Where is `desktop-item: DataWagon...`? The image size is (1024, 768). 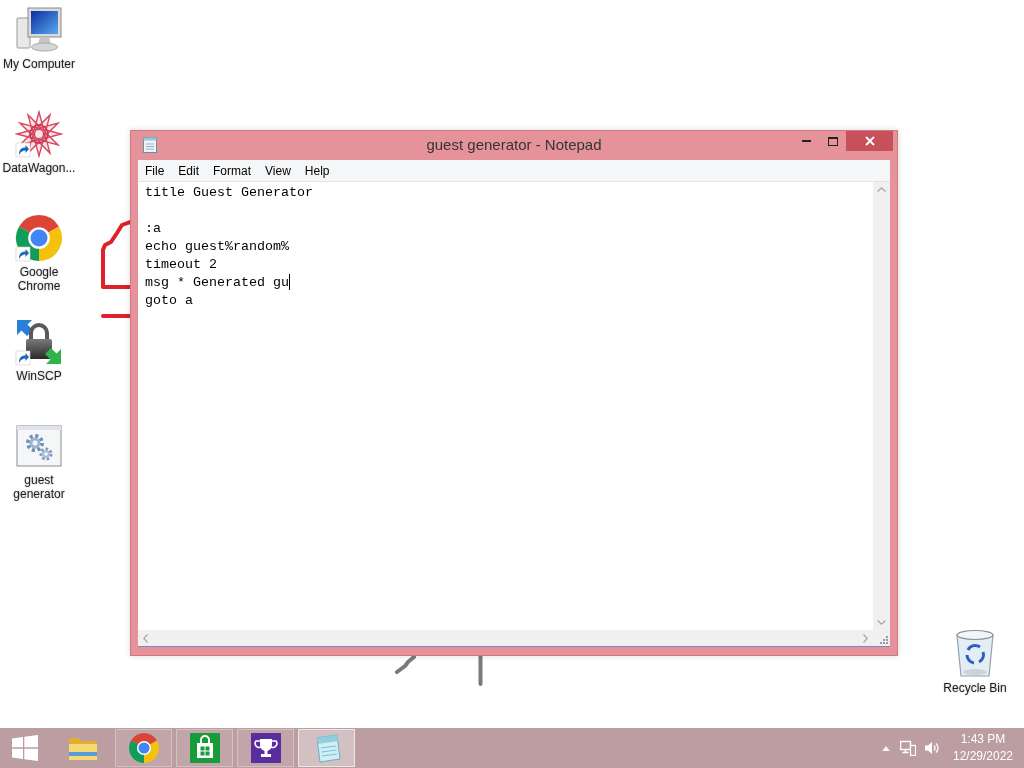
desktop-item: DataWagon... is located at coordinates (39, 142).